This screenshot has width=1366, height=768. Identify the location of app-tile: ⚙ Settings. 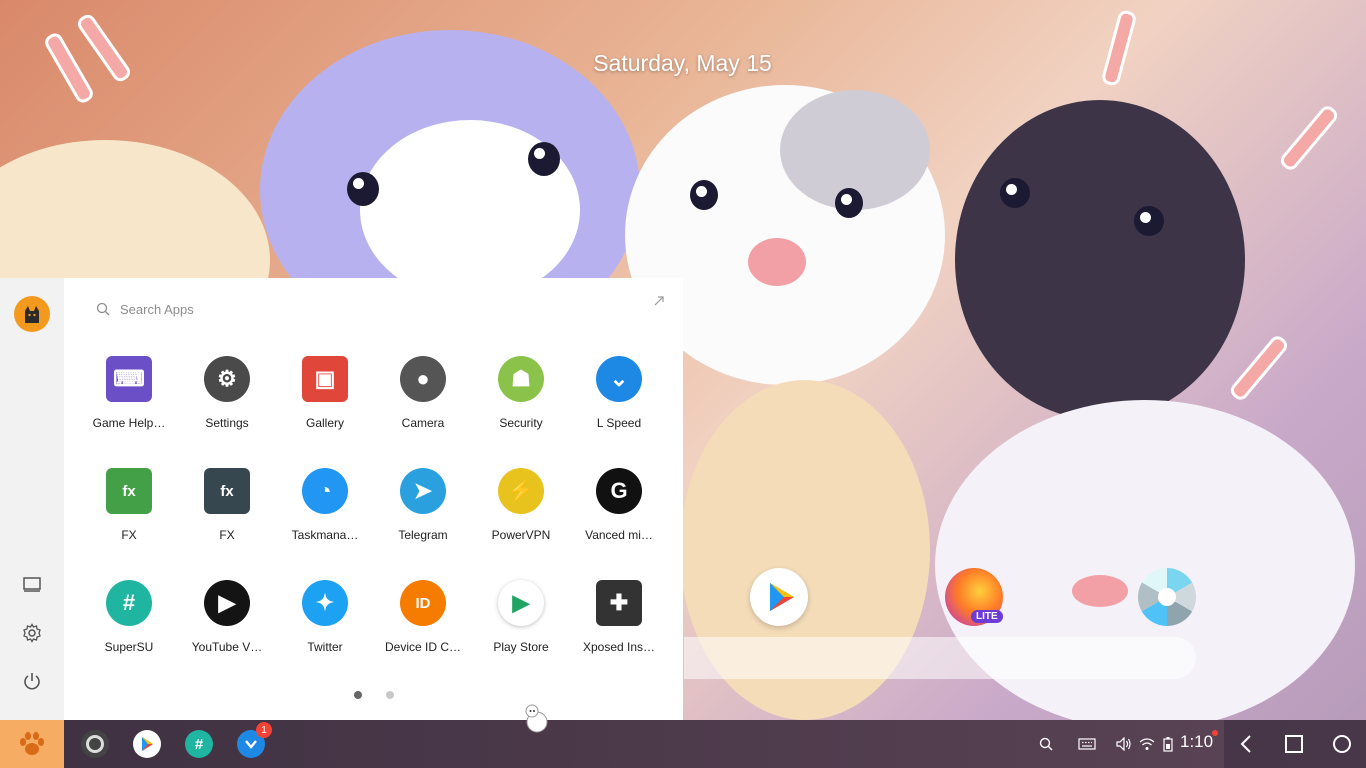
(227, 393).